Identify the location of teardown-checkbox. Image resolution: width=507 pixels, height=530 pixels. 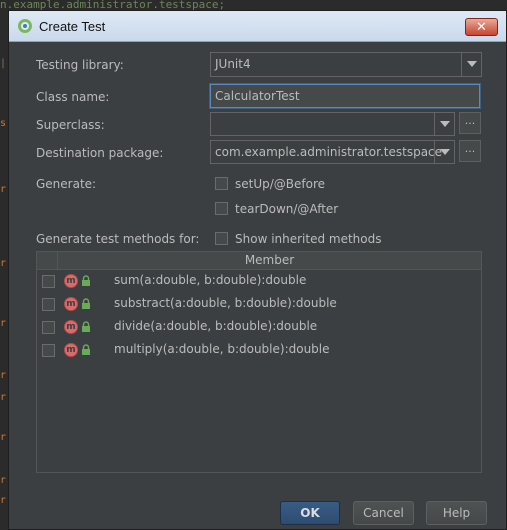
(221, 208).